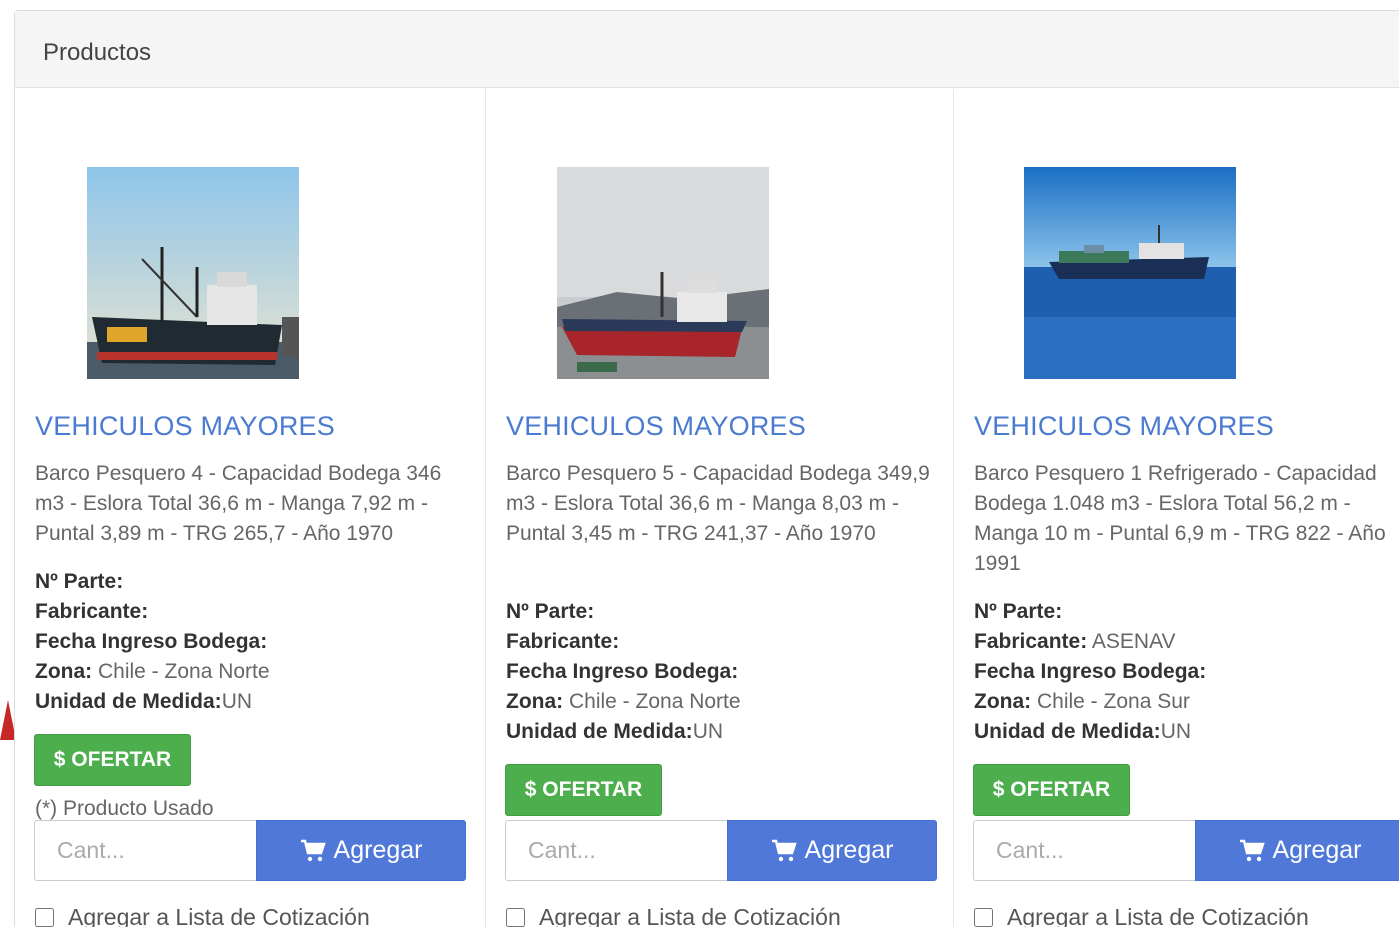  Describe the element at coordinates (1110, 701) in the screenshot. I see `zone-value: Chile - Zona Sur` at that location.